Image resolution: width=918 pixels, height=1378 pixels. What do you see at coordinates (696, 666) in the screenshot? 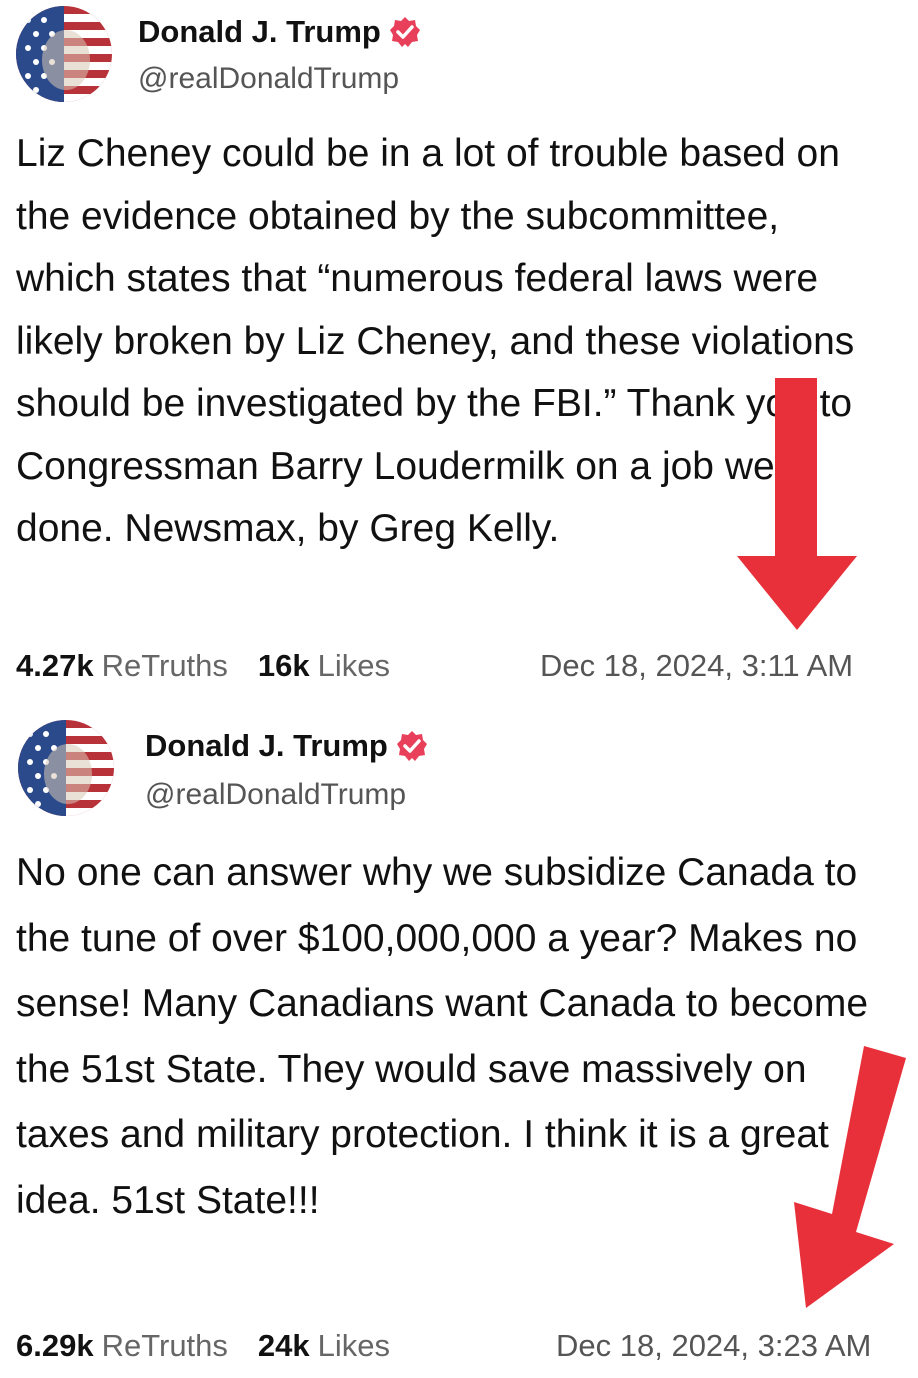
I see `post-timestamp: Dec 18, 2024, 3:11 AM` at bounding box center [696, 666].